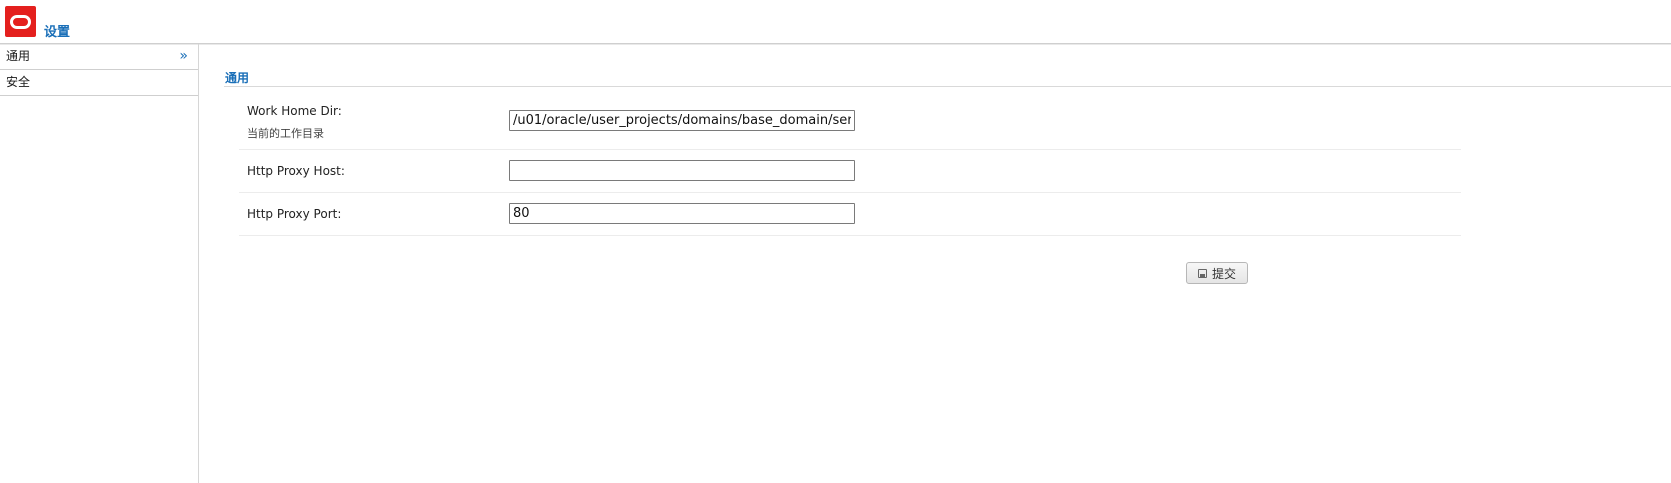  I want to click on http-proxy-host-label: Http Proxy Host:, so click(296, 171).